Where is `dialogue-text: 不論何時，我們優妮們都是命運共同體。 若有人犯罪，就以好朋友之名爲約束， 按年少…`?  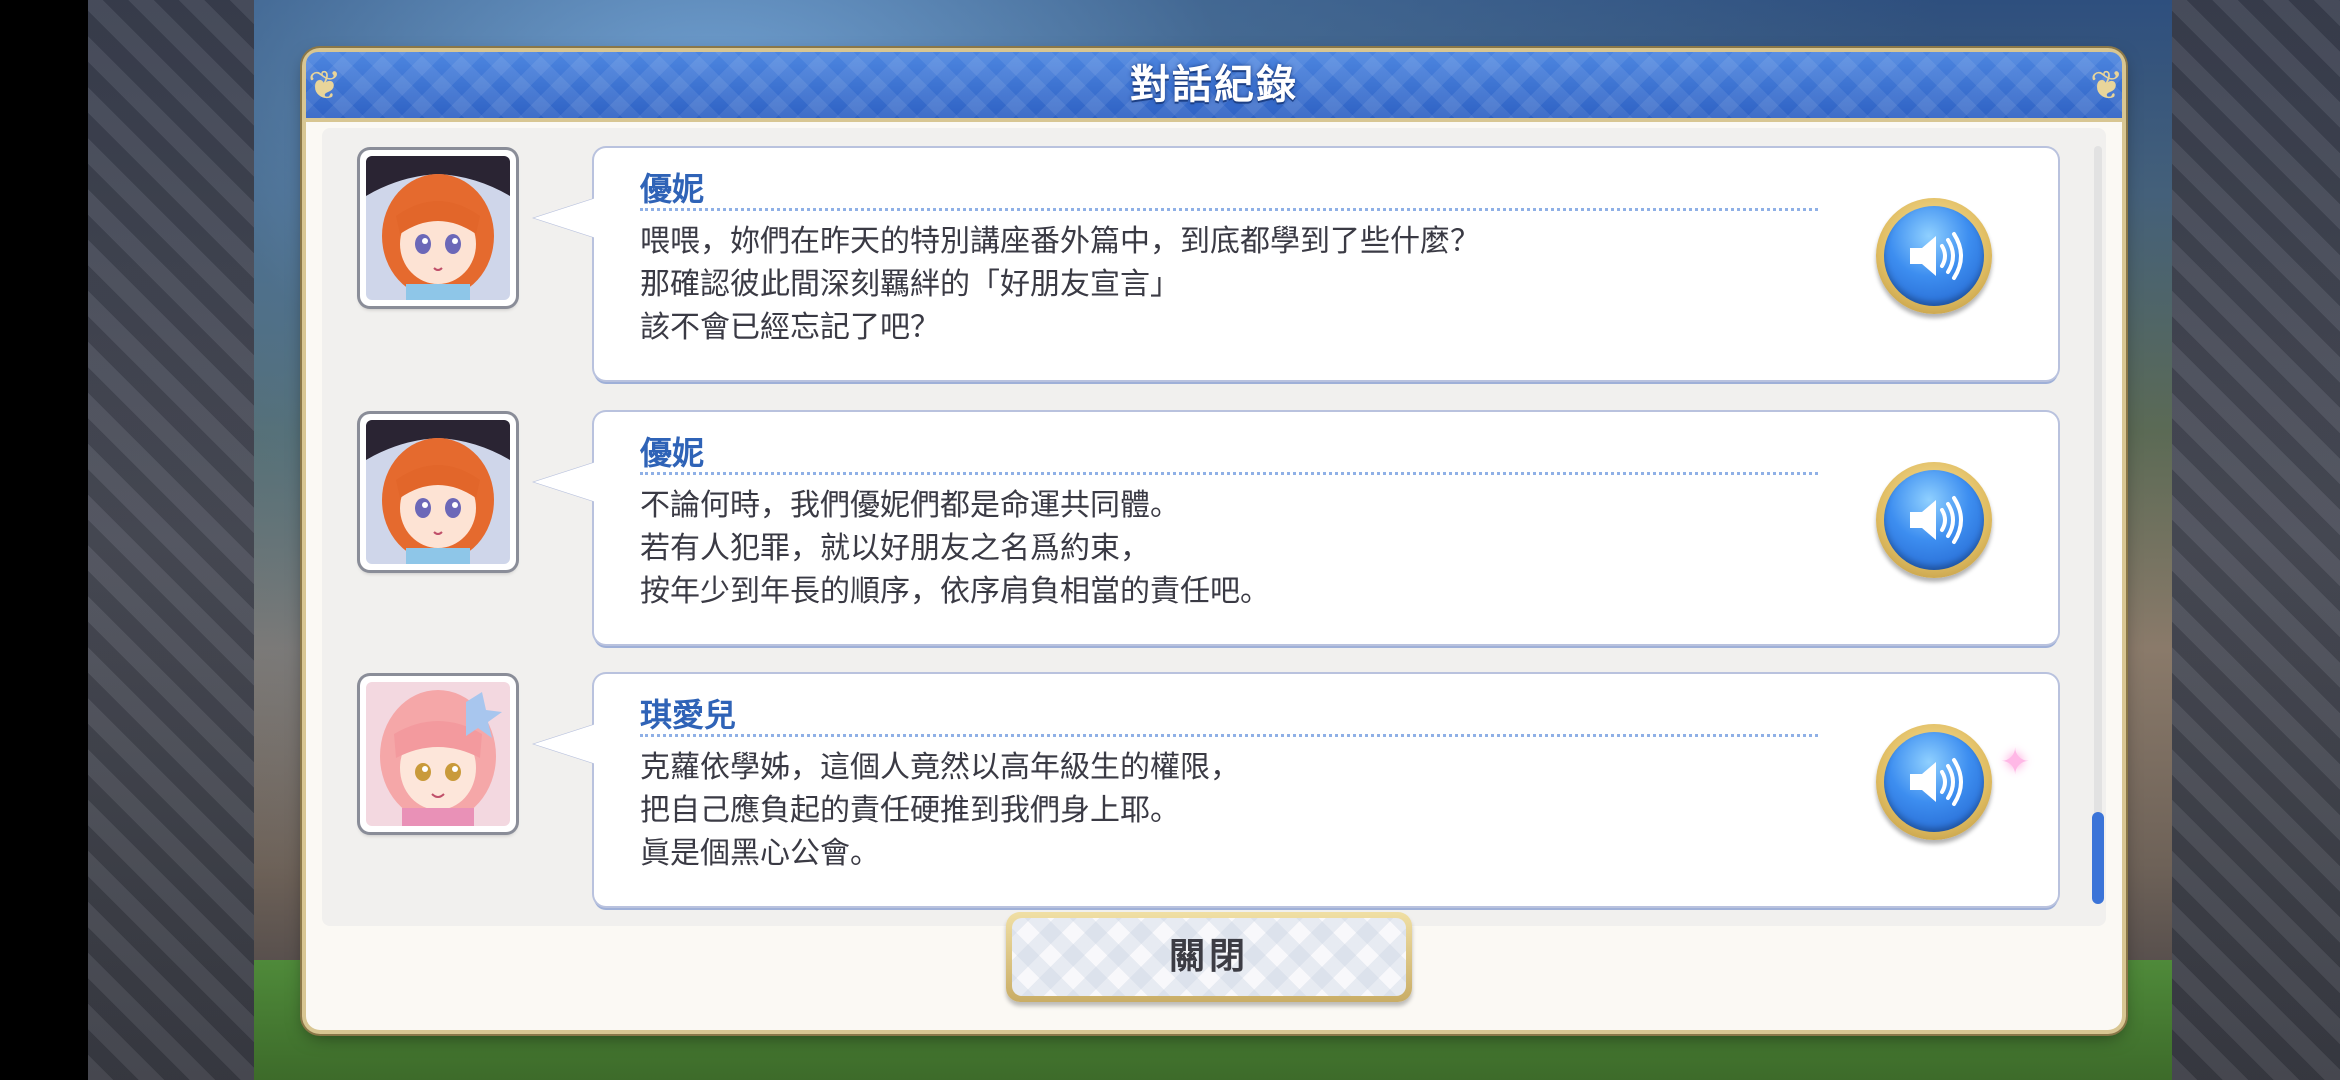
dialogue-text: 不論何時，我們優妮們都是命運共同體。 若有人犯罪，就以好朋友之名爲約束， 按年少… is located at coordinates (1215, 548).